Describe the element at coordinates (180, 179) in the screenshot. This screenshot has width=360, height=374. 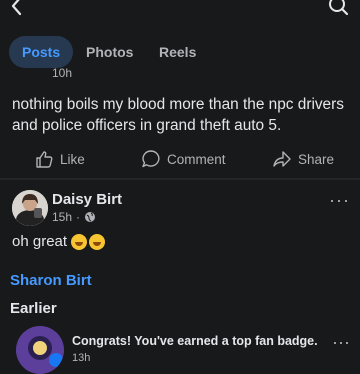
I see `divider` at that location.